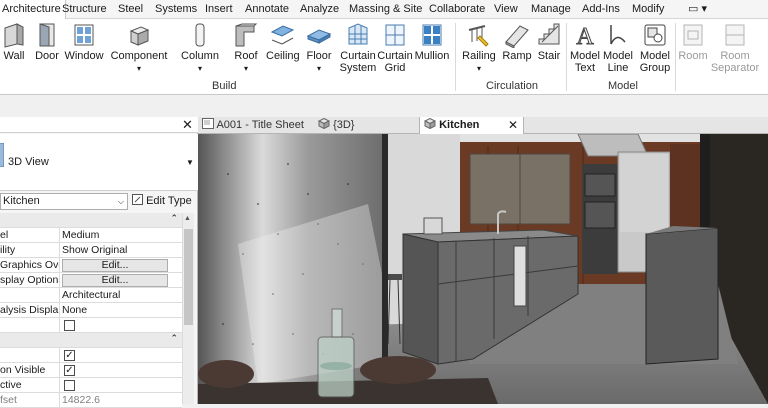 The image size is (768, 408). Describe the element at coordinates (115, 295) in the screenshot. I see `property-value: Architectural` at that location.